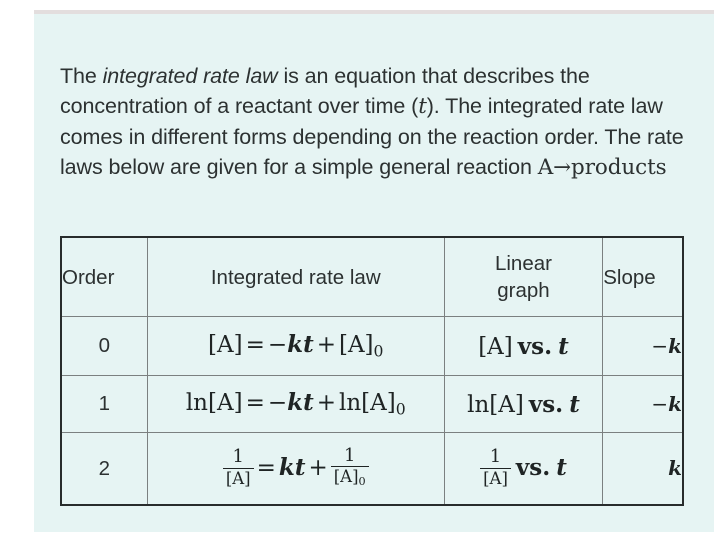 This screenshot has width=714, height=544. I want to click on law-lhs-fraction: 1 [A], so click(238, 467).